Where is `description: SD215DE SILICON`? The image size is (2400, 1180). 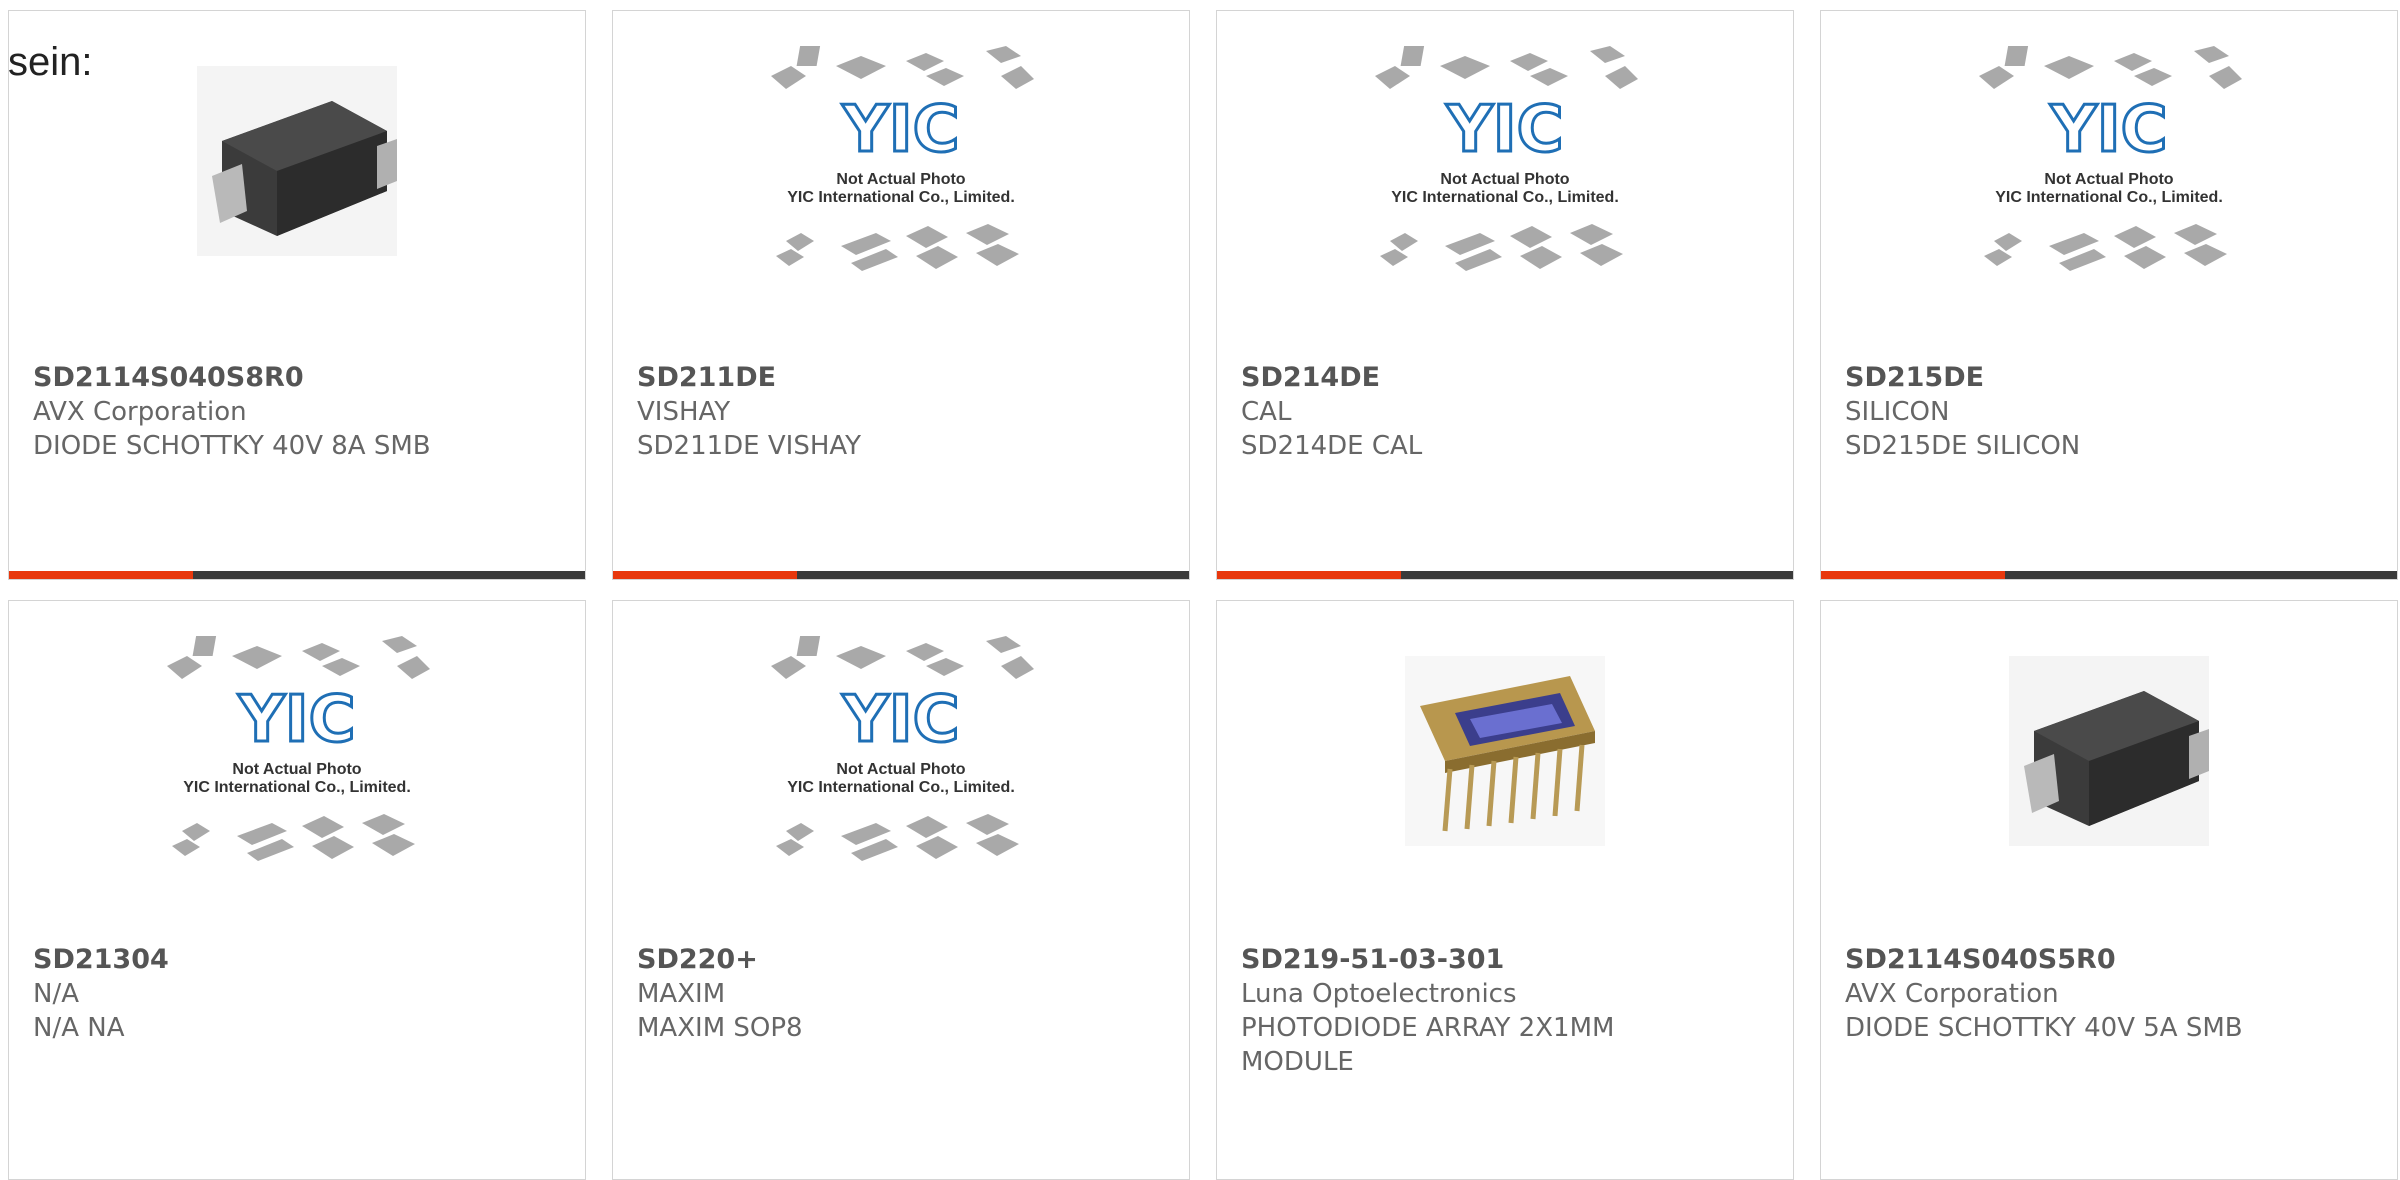 description: SD215DE SILICON is located at coordinates (1963, 446).